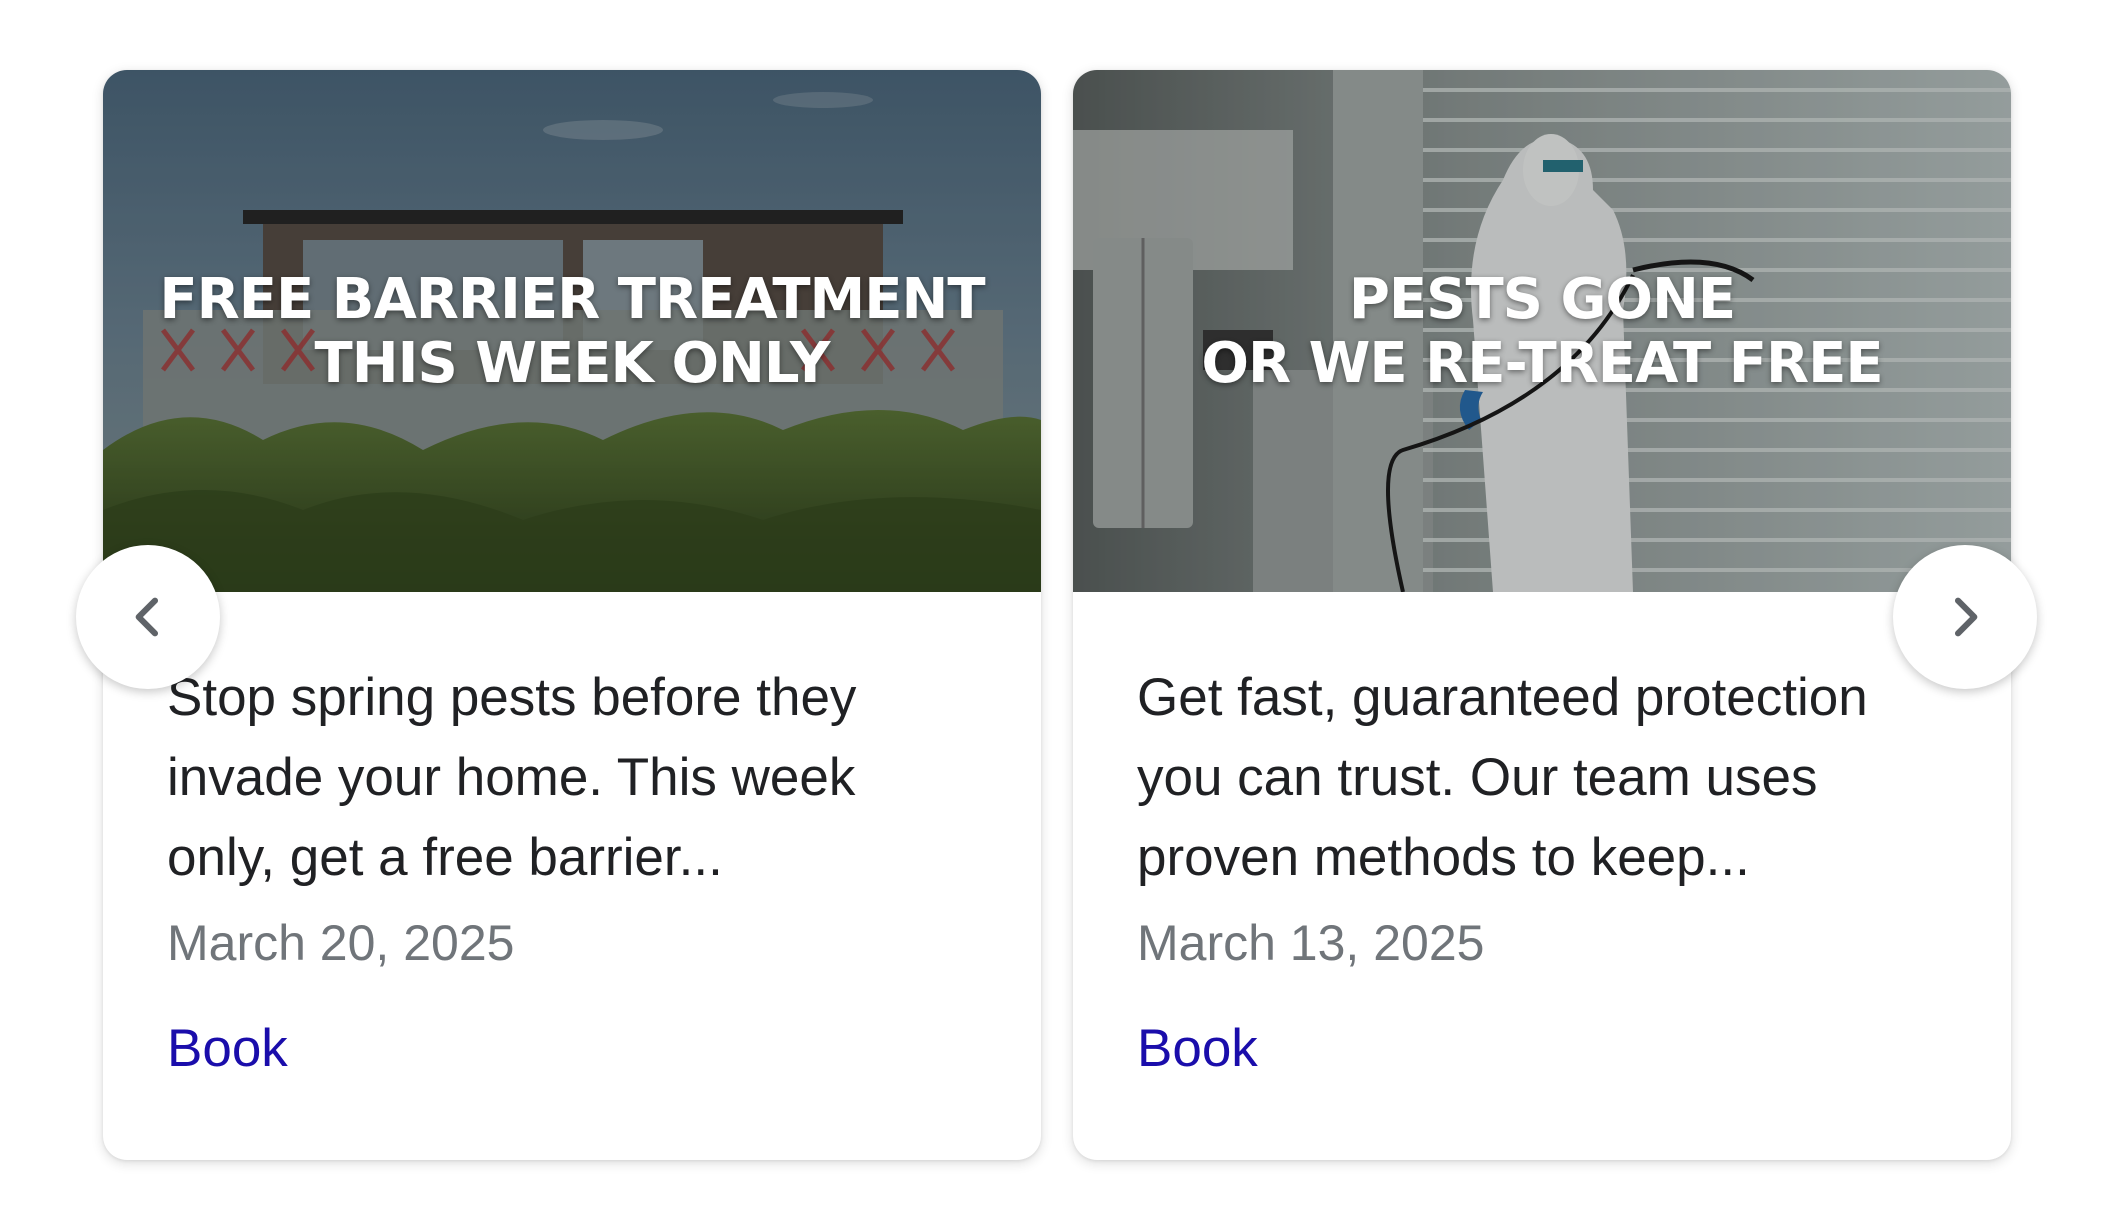 The width and height of the screenshot is (2104, 1210). What do you see at coordinates (341, 943) in the screenshot?
I see `post-date: March 20, 2025` at bounding box center [341, 943].